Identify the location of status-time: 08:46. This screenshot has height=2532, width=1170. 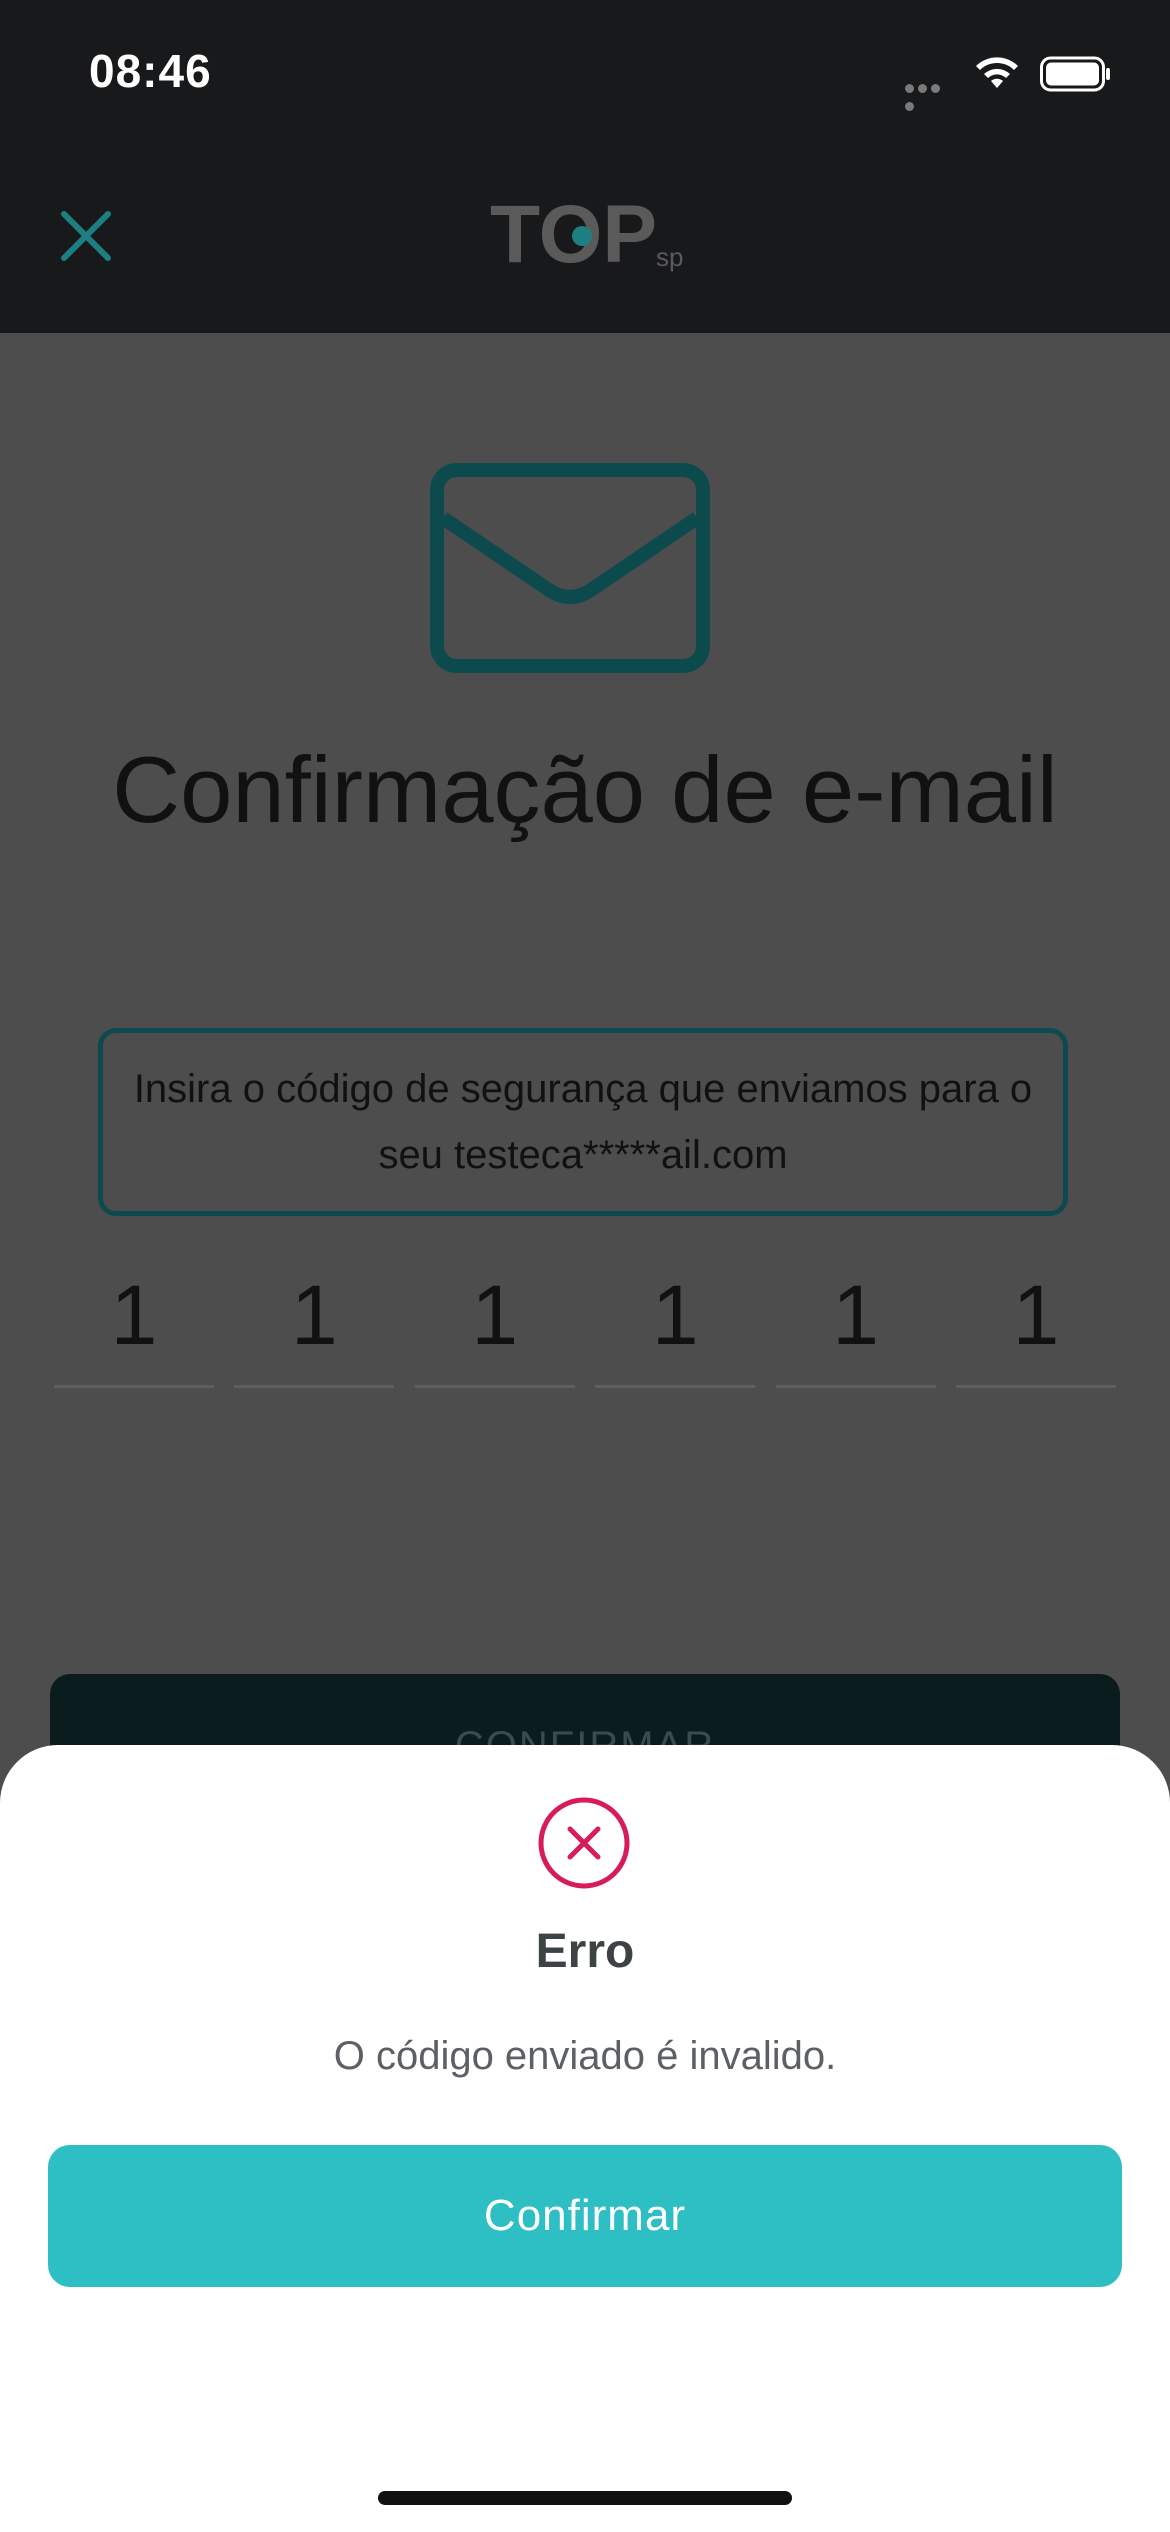
(150, 71).